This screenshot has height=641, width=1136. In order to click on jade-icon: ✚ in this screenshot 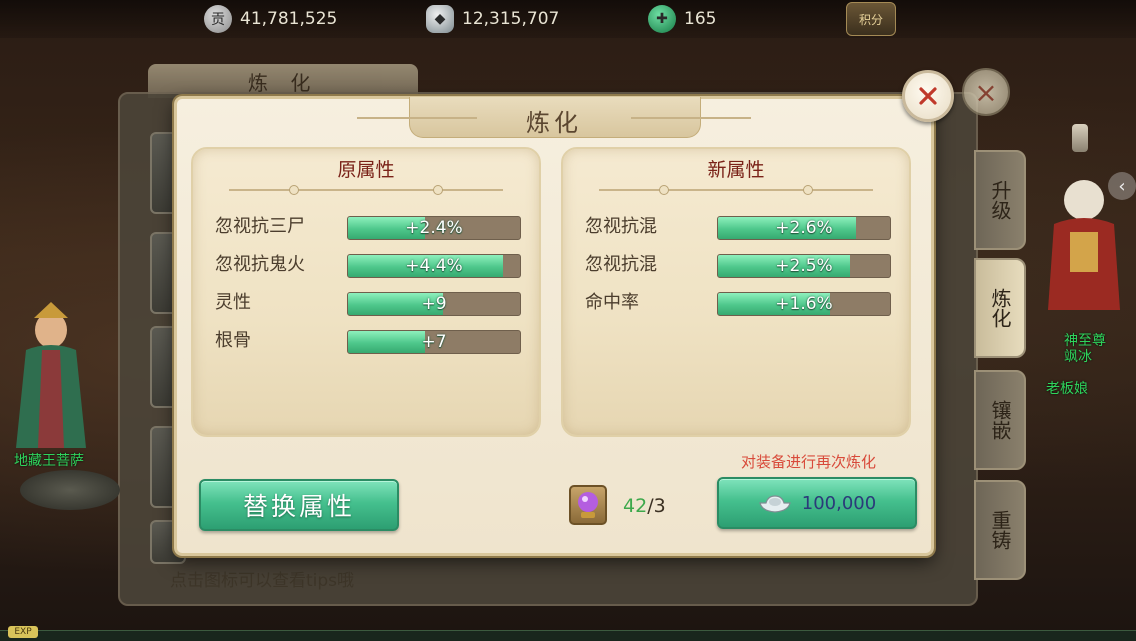, I will do `click(662, 19)`.